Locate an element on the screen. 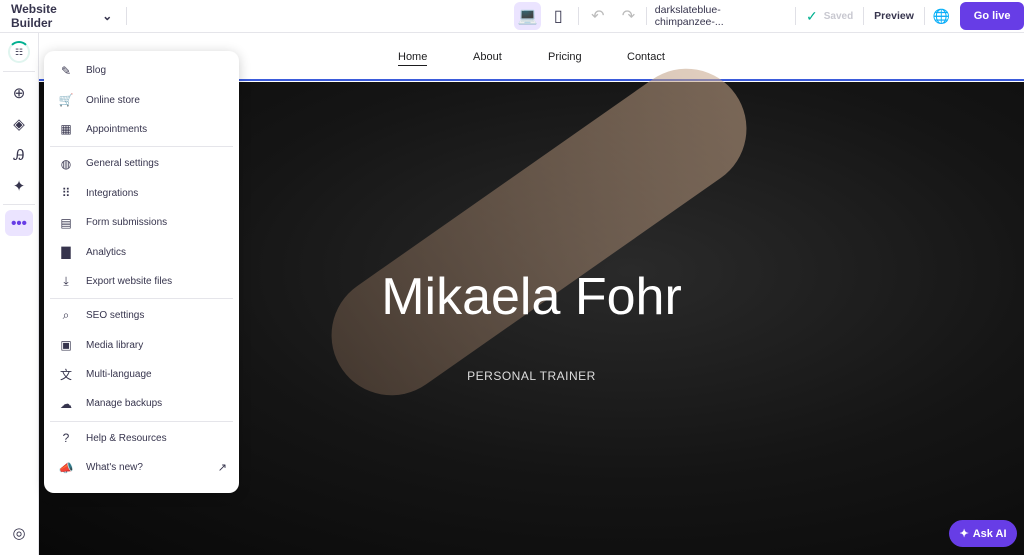  ask-ai-button: ✦ Ask AI is located at coordinates (983, 533).